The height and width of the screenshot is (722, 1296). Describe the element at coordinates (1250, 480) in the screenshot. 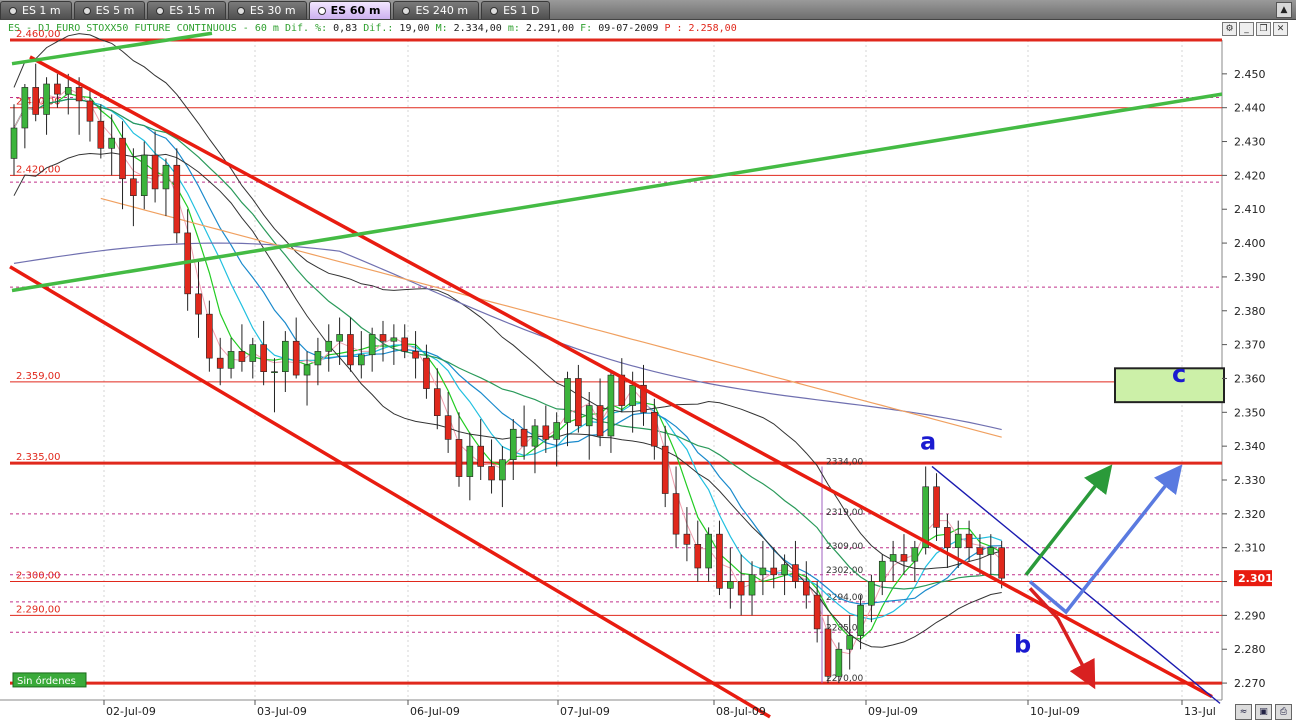

I see `y-tick-label: 2.330` at that location.